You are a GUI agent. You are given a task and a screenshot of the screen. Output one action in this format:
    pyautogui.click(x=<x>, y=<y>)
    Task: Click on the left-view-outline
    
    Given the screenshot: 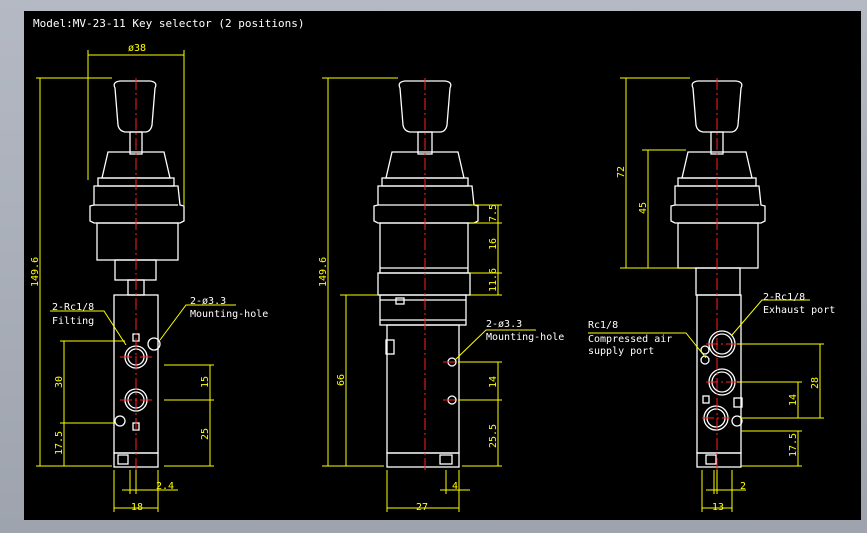 What is the action you would take?
    pyautogui.click(x=137, y=274)
    